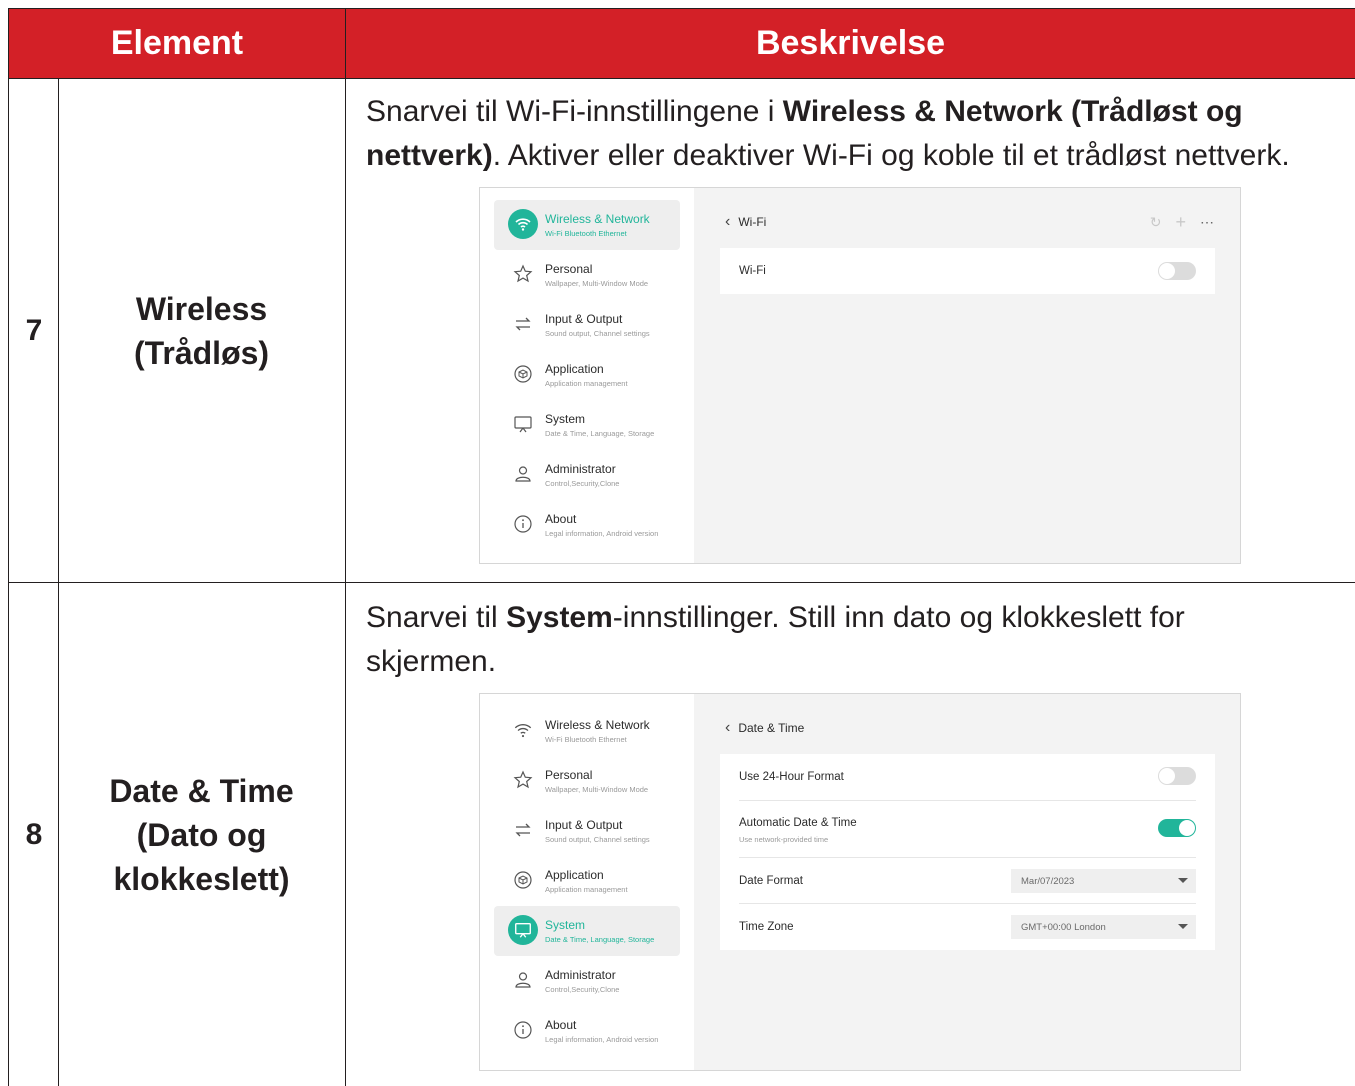 The height and width of the screenshot is (1086, 1355). I want to click on header-element-label: Element, so click(177, 43).